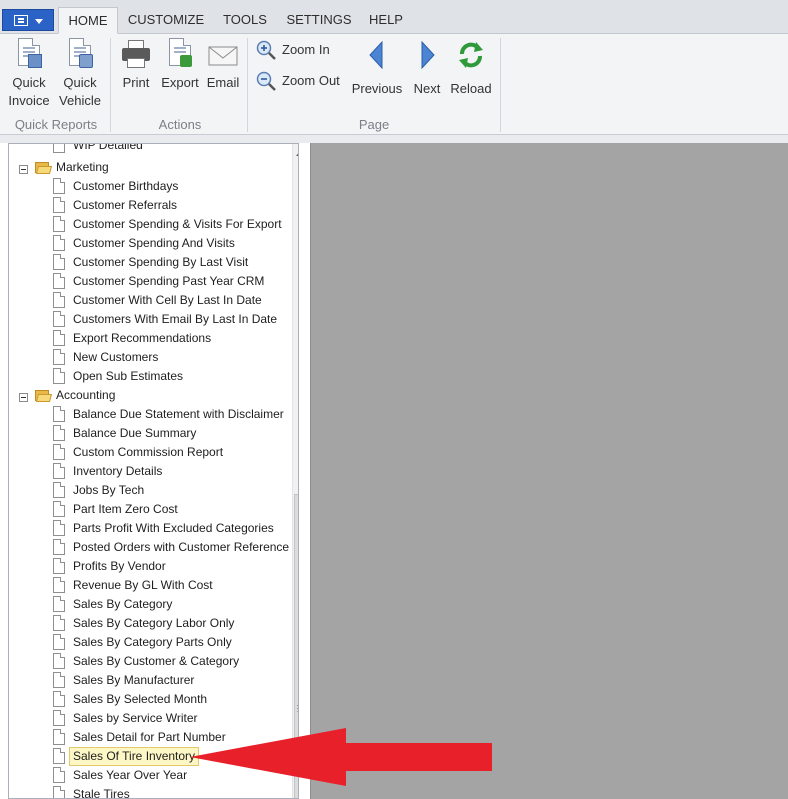 The image size is (788, 799). Describe the element at coordinates (173, 566) in the screenshot. I see `list-item: Profits By Vendor` at that location.